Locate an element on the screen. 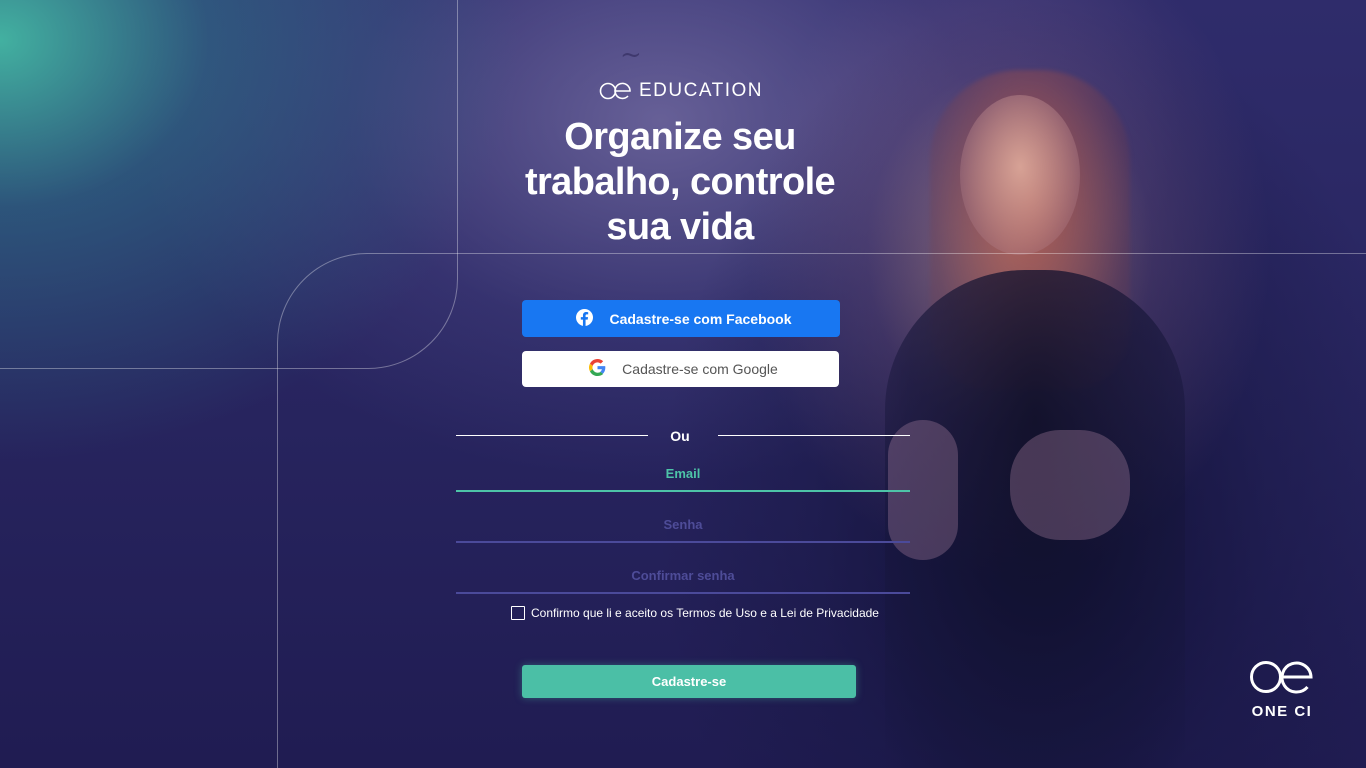 The image size is (1366, 768). confirm-password-field is located at coordinates (683, 576).